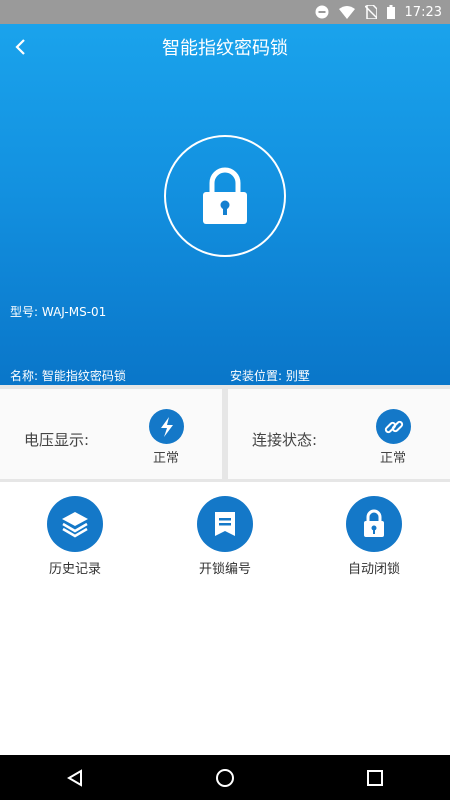 The height and width of the screenshot is (800, 450). I want to click on voltage-label: 电压显示:, so click(57, 440).